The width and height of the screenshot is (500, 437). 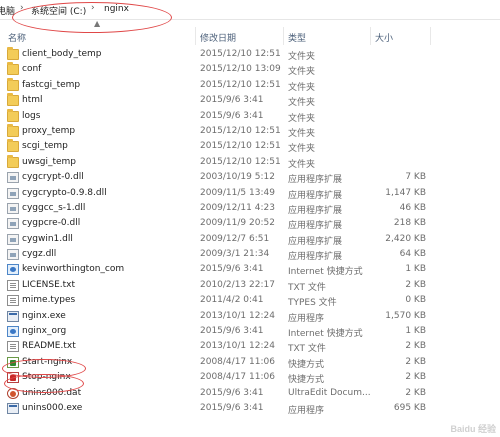 I want to click on file-type: TYPES 文件, so click(x=312, y=303).